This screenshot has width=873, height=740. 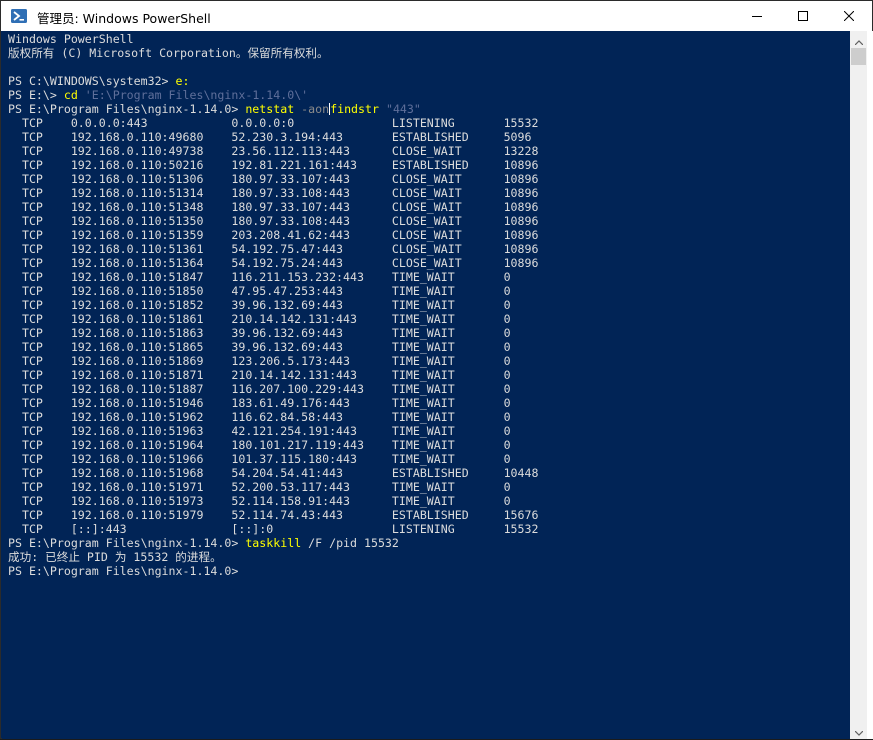 I want to click on console-line: 成功: 已终止 PID 为 15532 的进程。, so click(x=273, y=557).